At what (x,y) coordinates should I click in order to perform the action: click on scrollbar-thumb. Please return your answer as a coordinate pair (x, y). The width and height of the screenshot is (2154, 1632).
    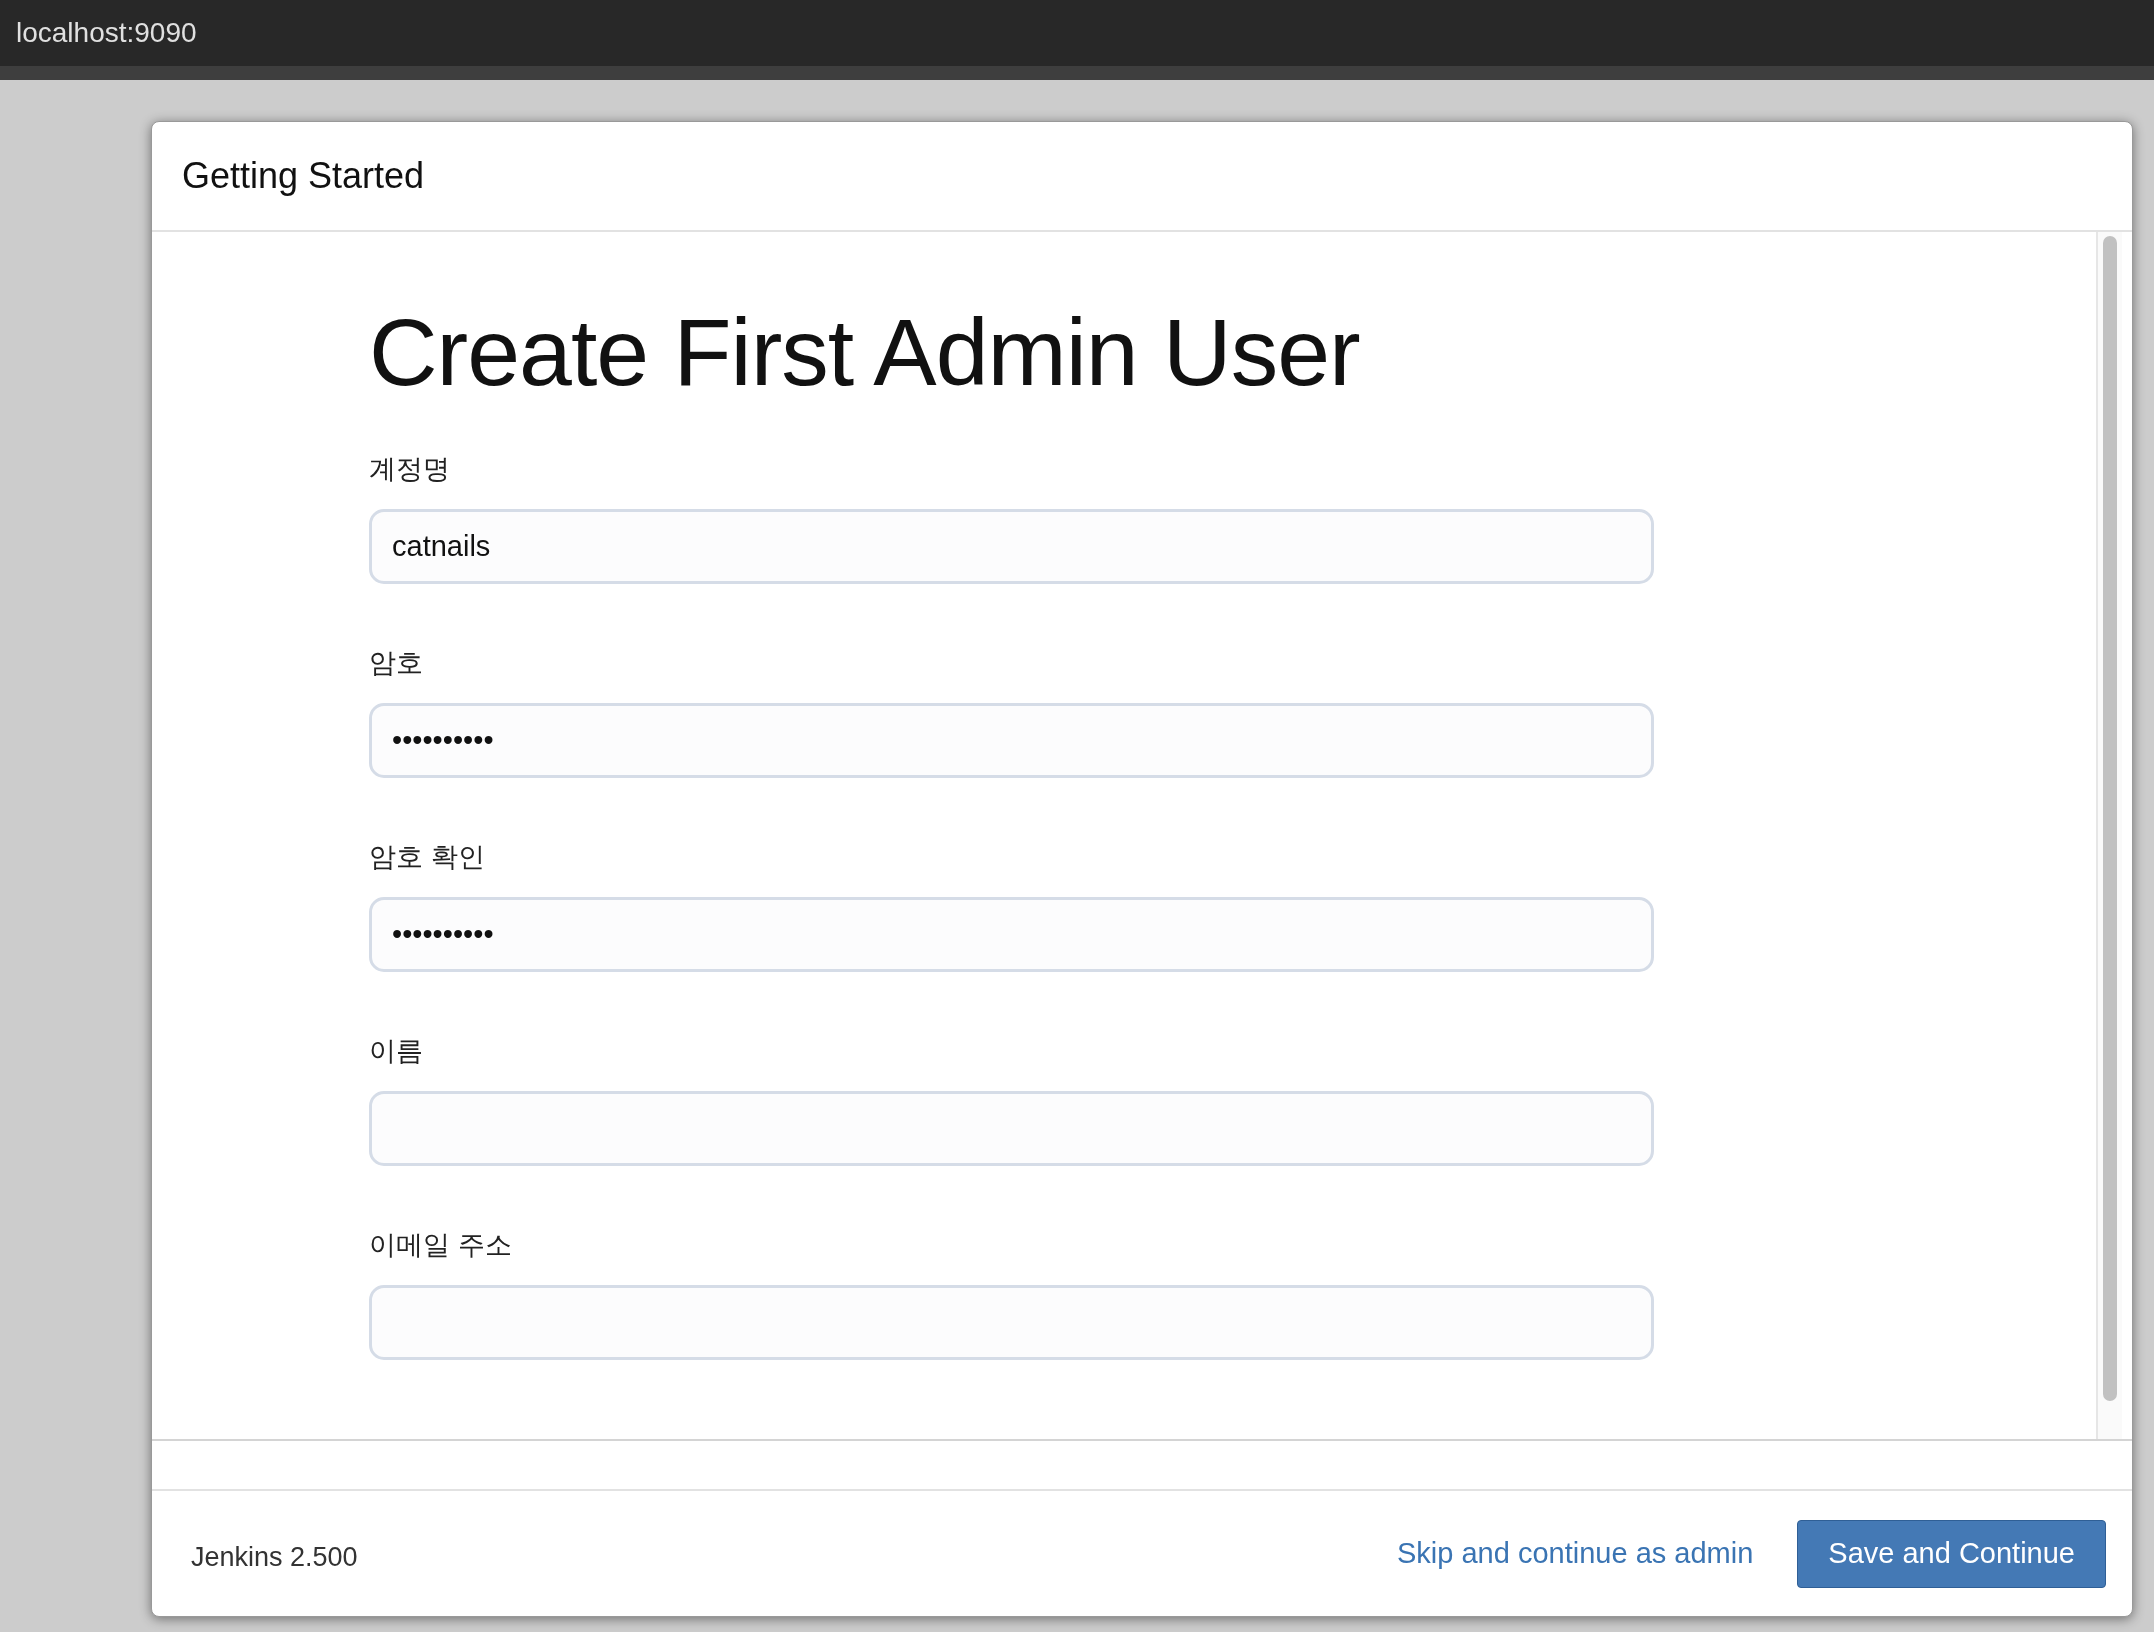
    Looking at the image, I should click on (2110, 818).